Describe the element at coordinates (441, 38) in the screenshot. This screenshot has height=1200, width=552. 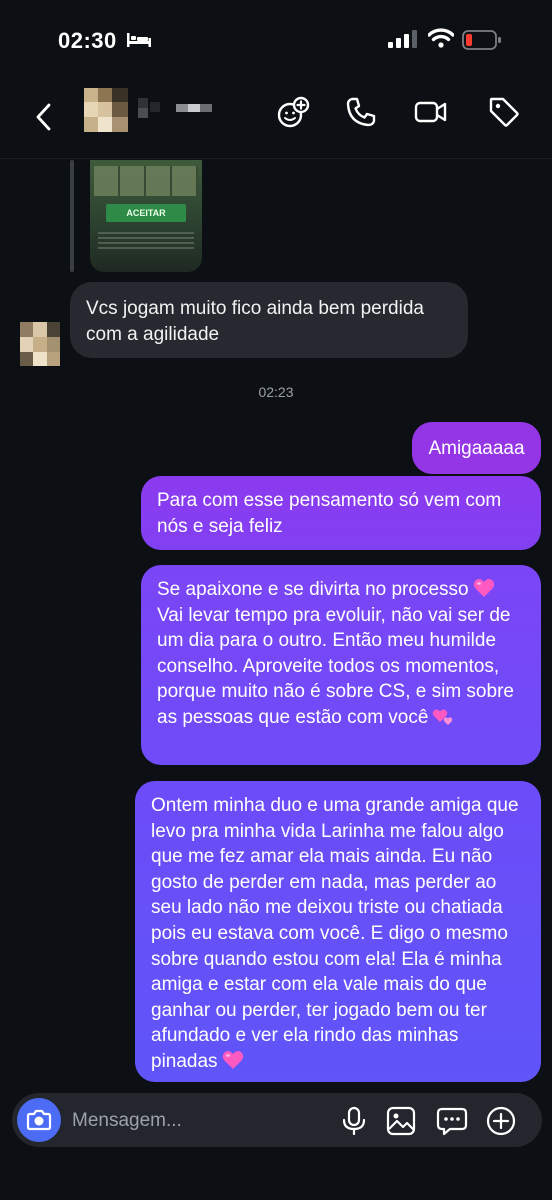
I see `wifi-icon` at that location.